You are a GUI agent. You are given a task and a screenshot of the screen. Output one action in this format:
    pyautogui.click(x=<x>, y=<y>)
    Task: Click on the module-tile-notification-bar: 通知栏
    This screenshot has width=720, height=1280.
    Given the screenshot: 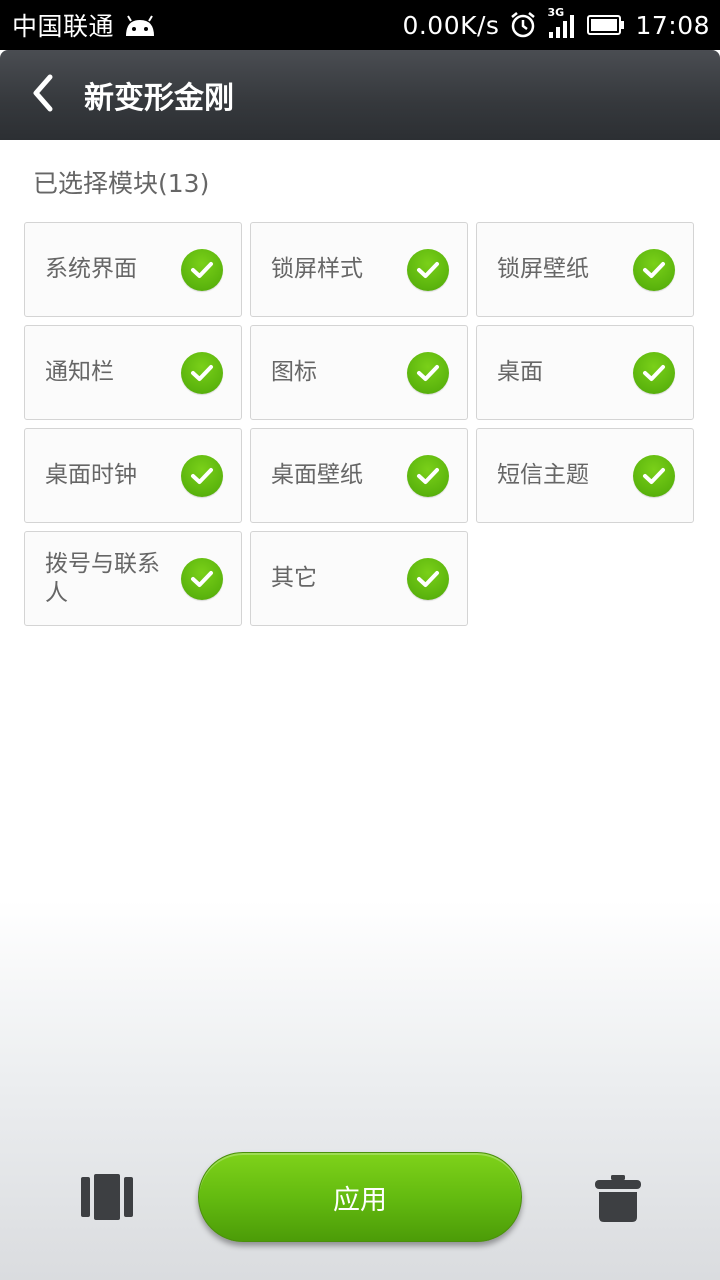 What is the action you would take?
    pyautogui.click(x=133, y=372)
    